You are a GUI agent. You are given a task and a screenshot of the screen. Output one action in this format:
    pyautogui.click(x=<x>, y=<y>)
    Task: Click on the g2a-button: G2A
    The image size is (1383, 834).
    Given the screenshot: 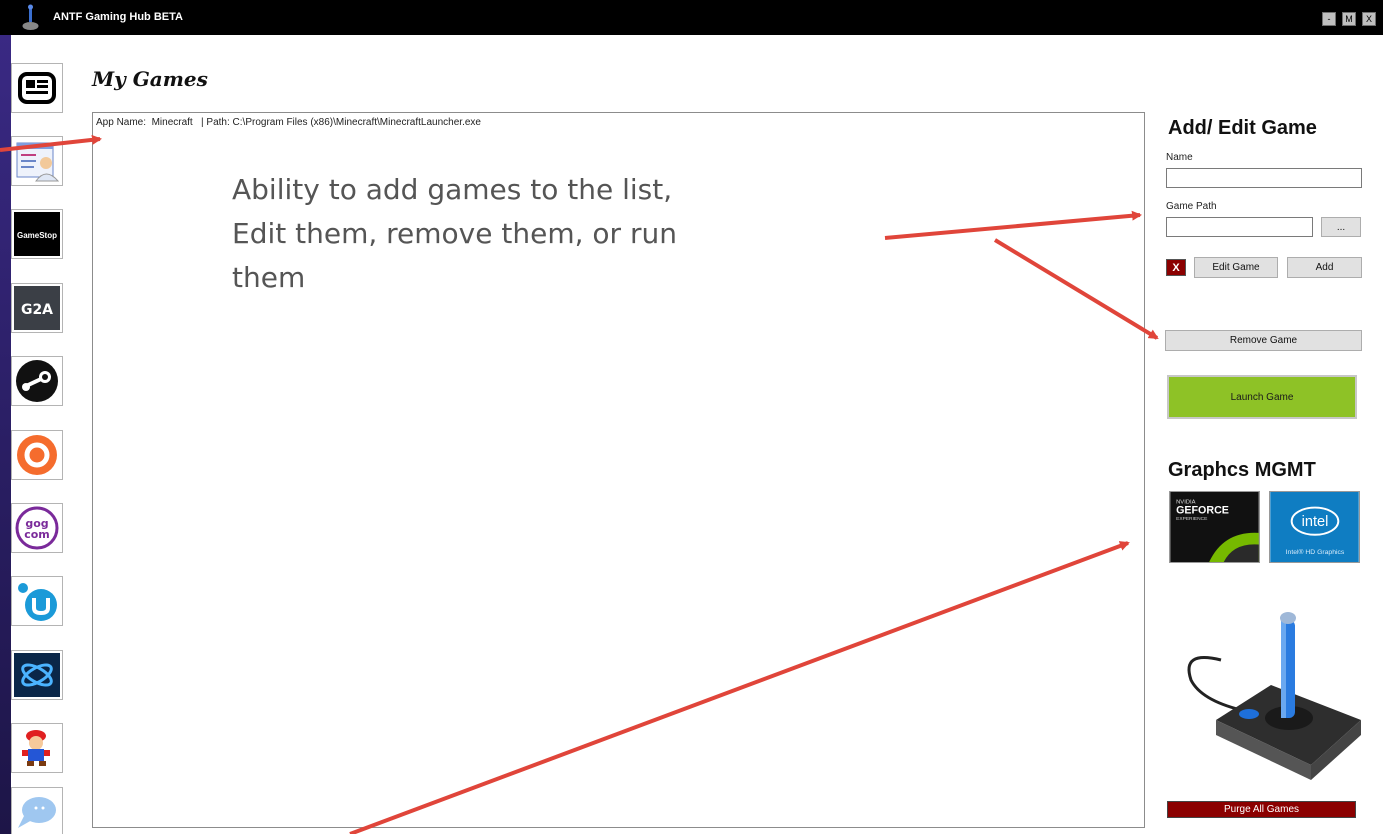 What is the action you would take?
    pyautogui.click(x=37, y=308)
    